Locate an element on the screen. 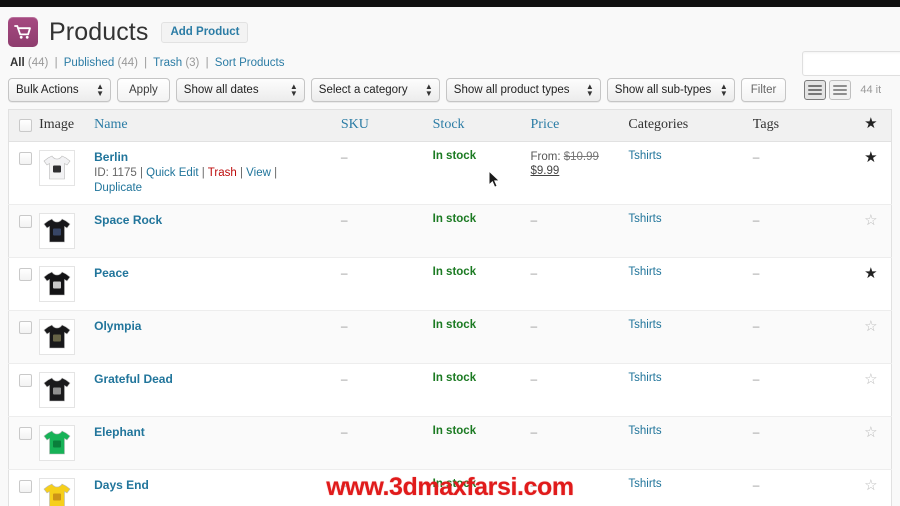  column-header-name: Name is located at coordinates (217, 125).